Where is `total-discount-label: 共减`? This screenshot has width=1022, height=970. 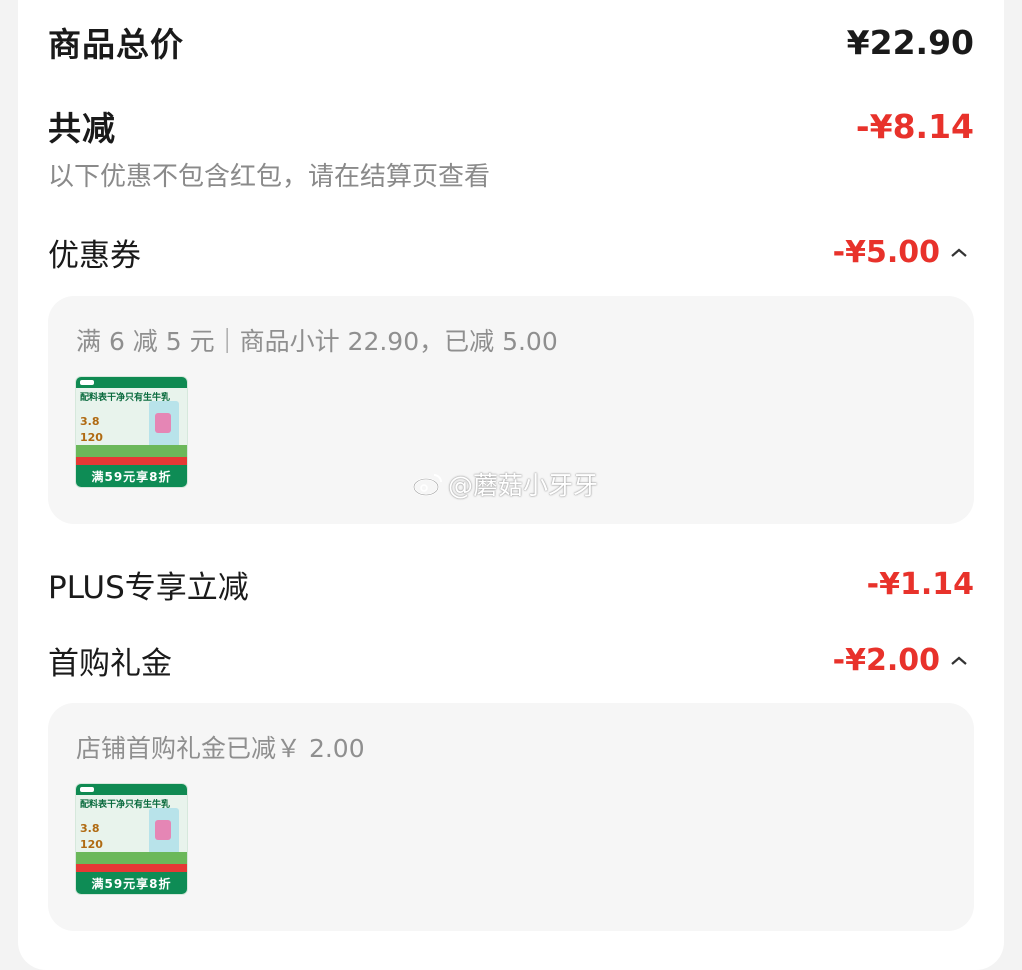
total-discount-label: 共减 is located at coordinates (82, 128).